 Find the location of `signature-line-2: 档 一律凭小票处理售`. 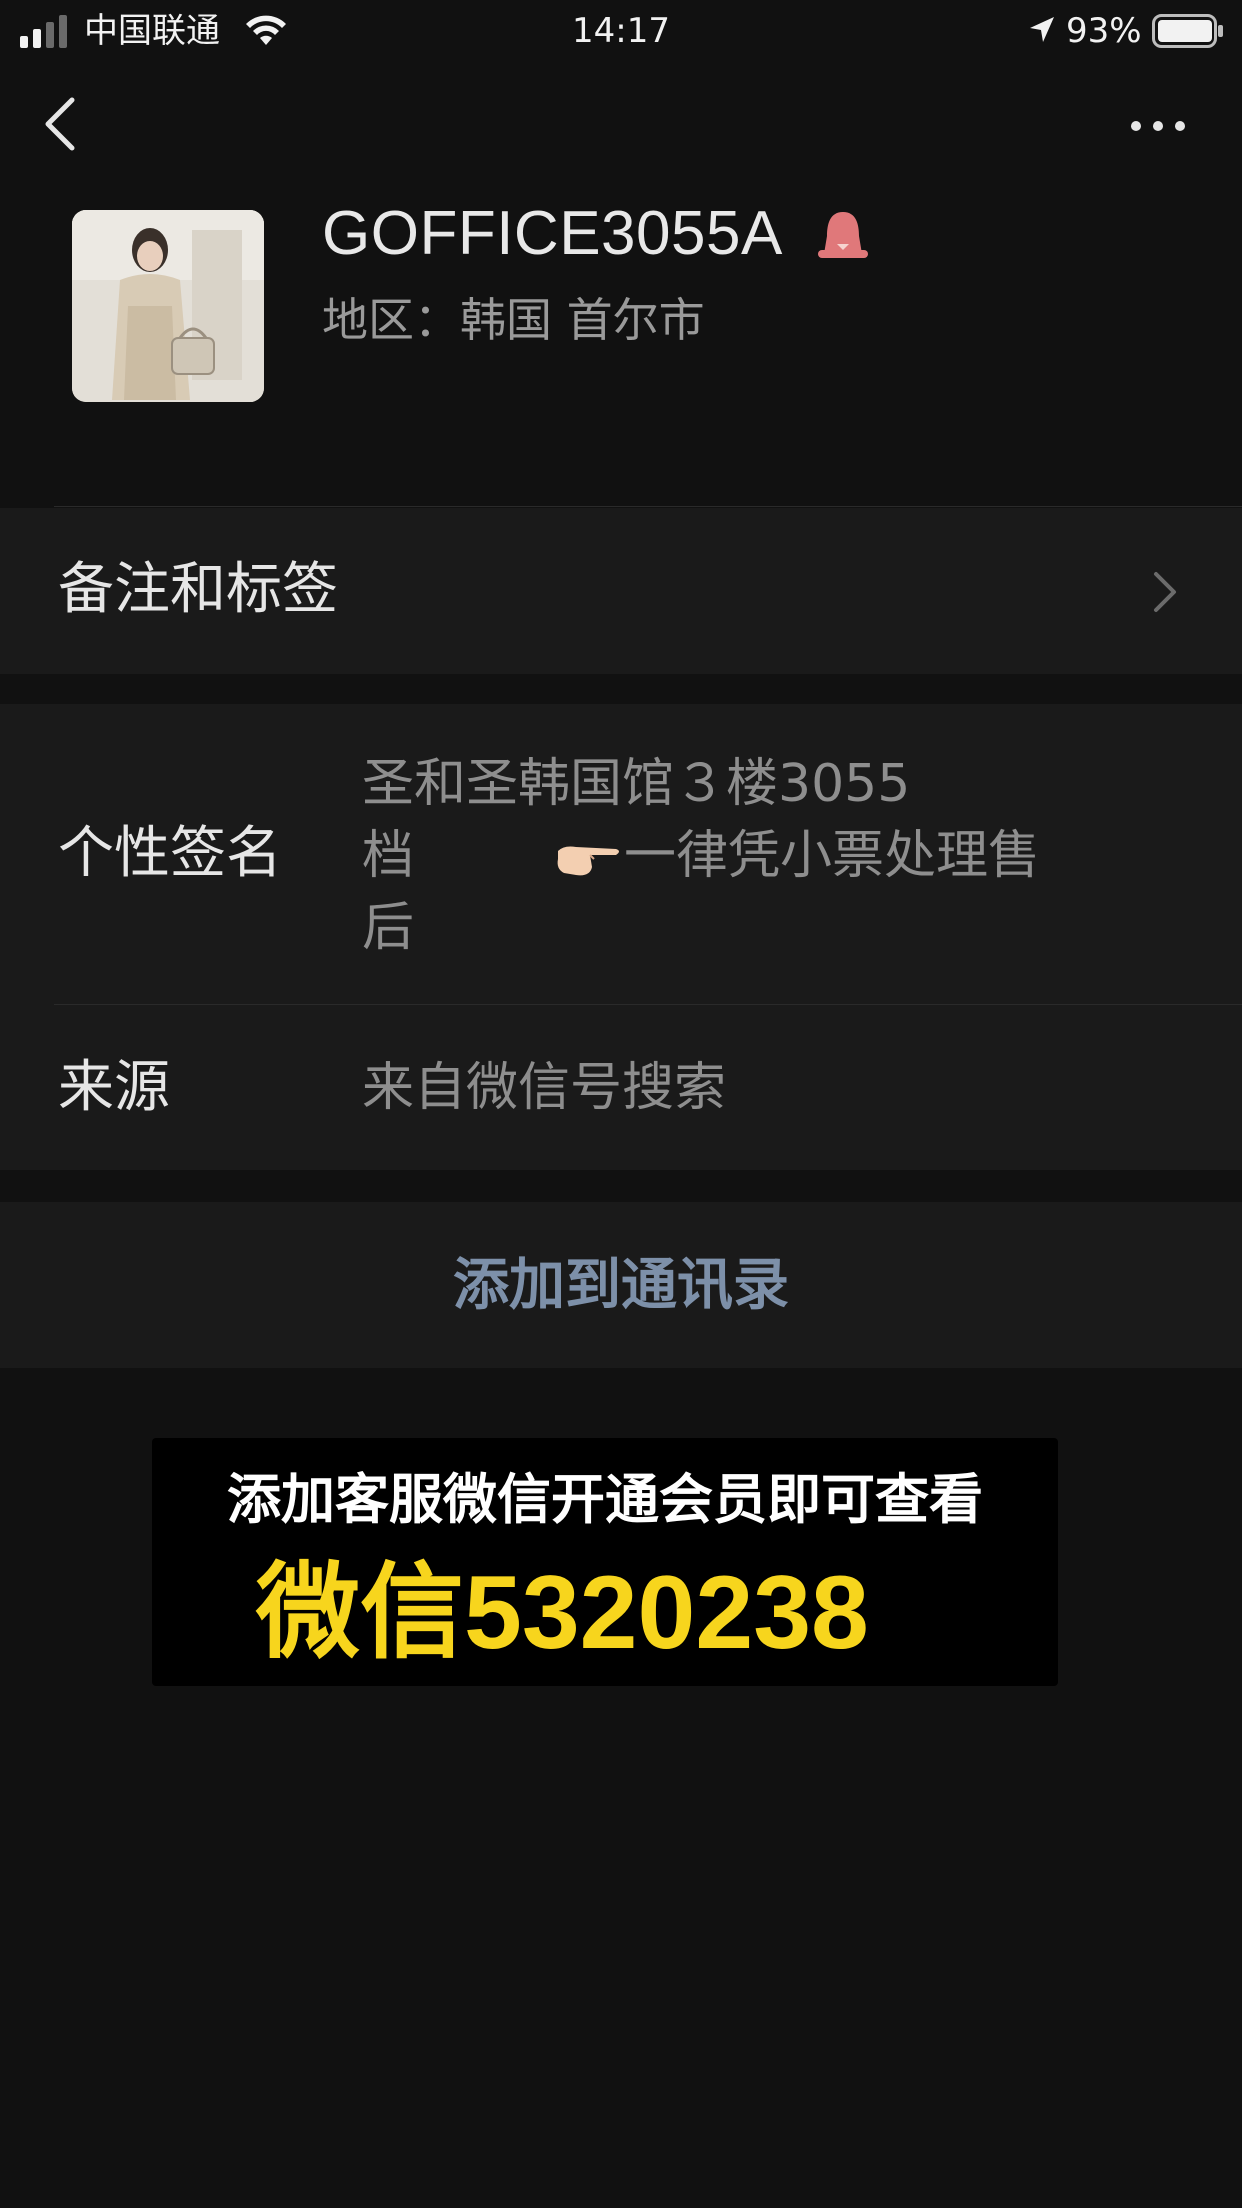

signature-line-2: 档 一律凭小票处理售 is located at coordinates (752, 856).